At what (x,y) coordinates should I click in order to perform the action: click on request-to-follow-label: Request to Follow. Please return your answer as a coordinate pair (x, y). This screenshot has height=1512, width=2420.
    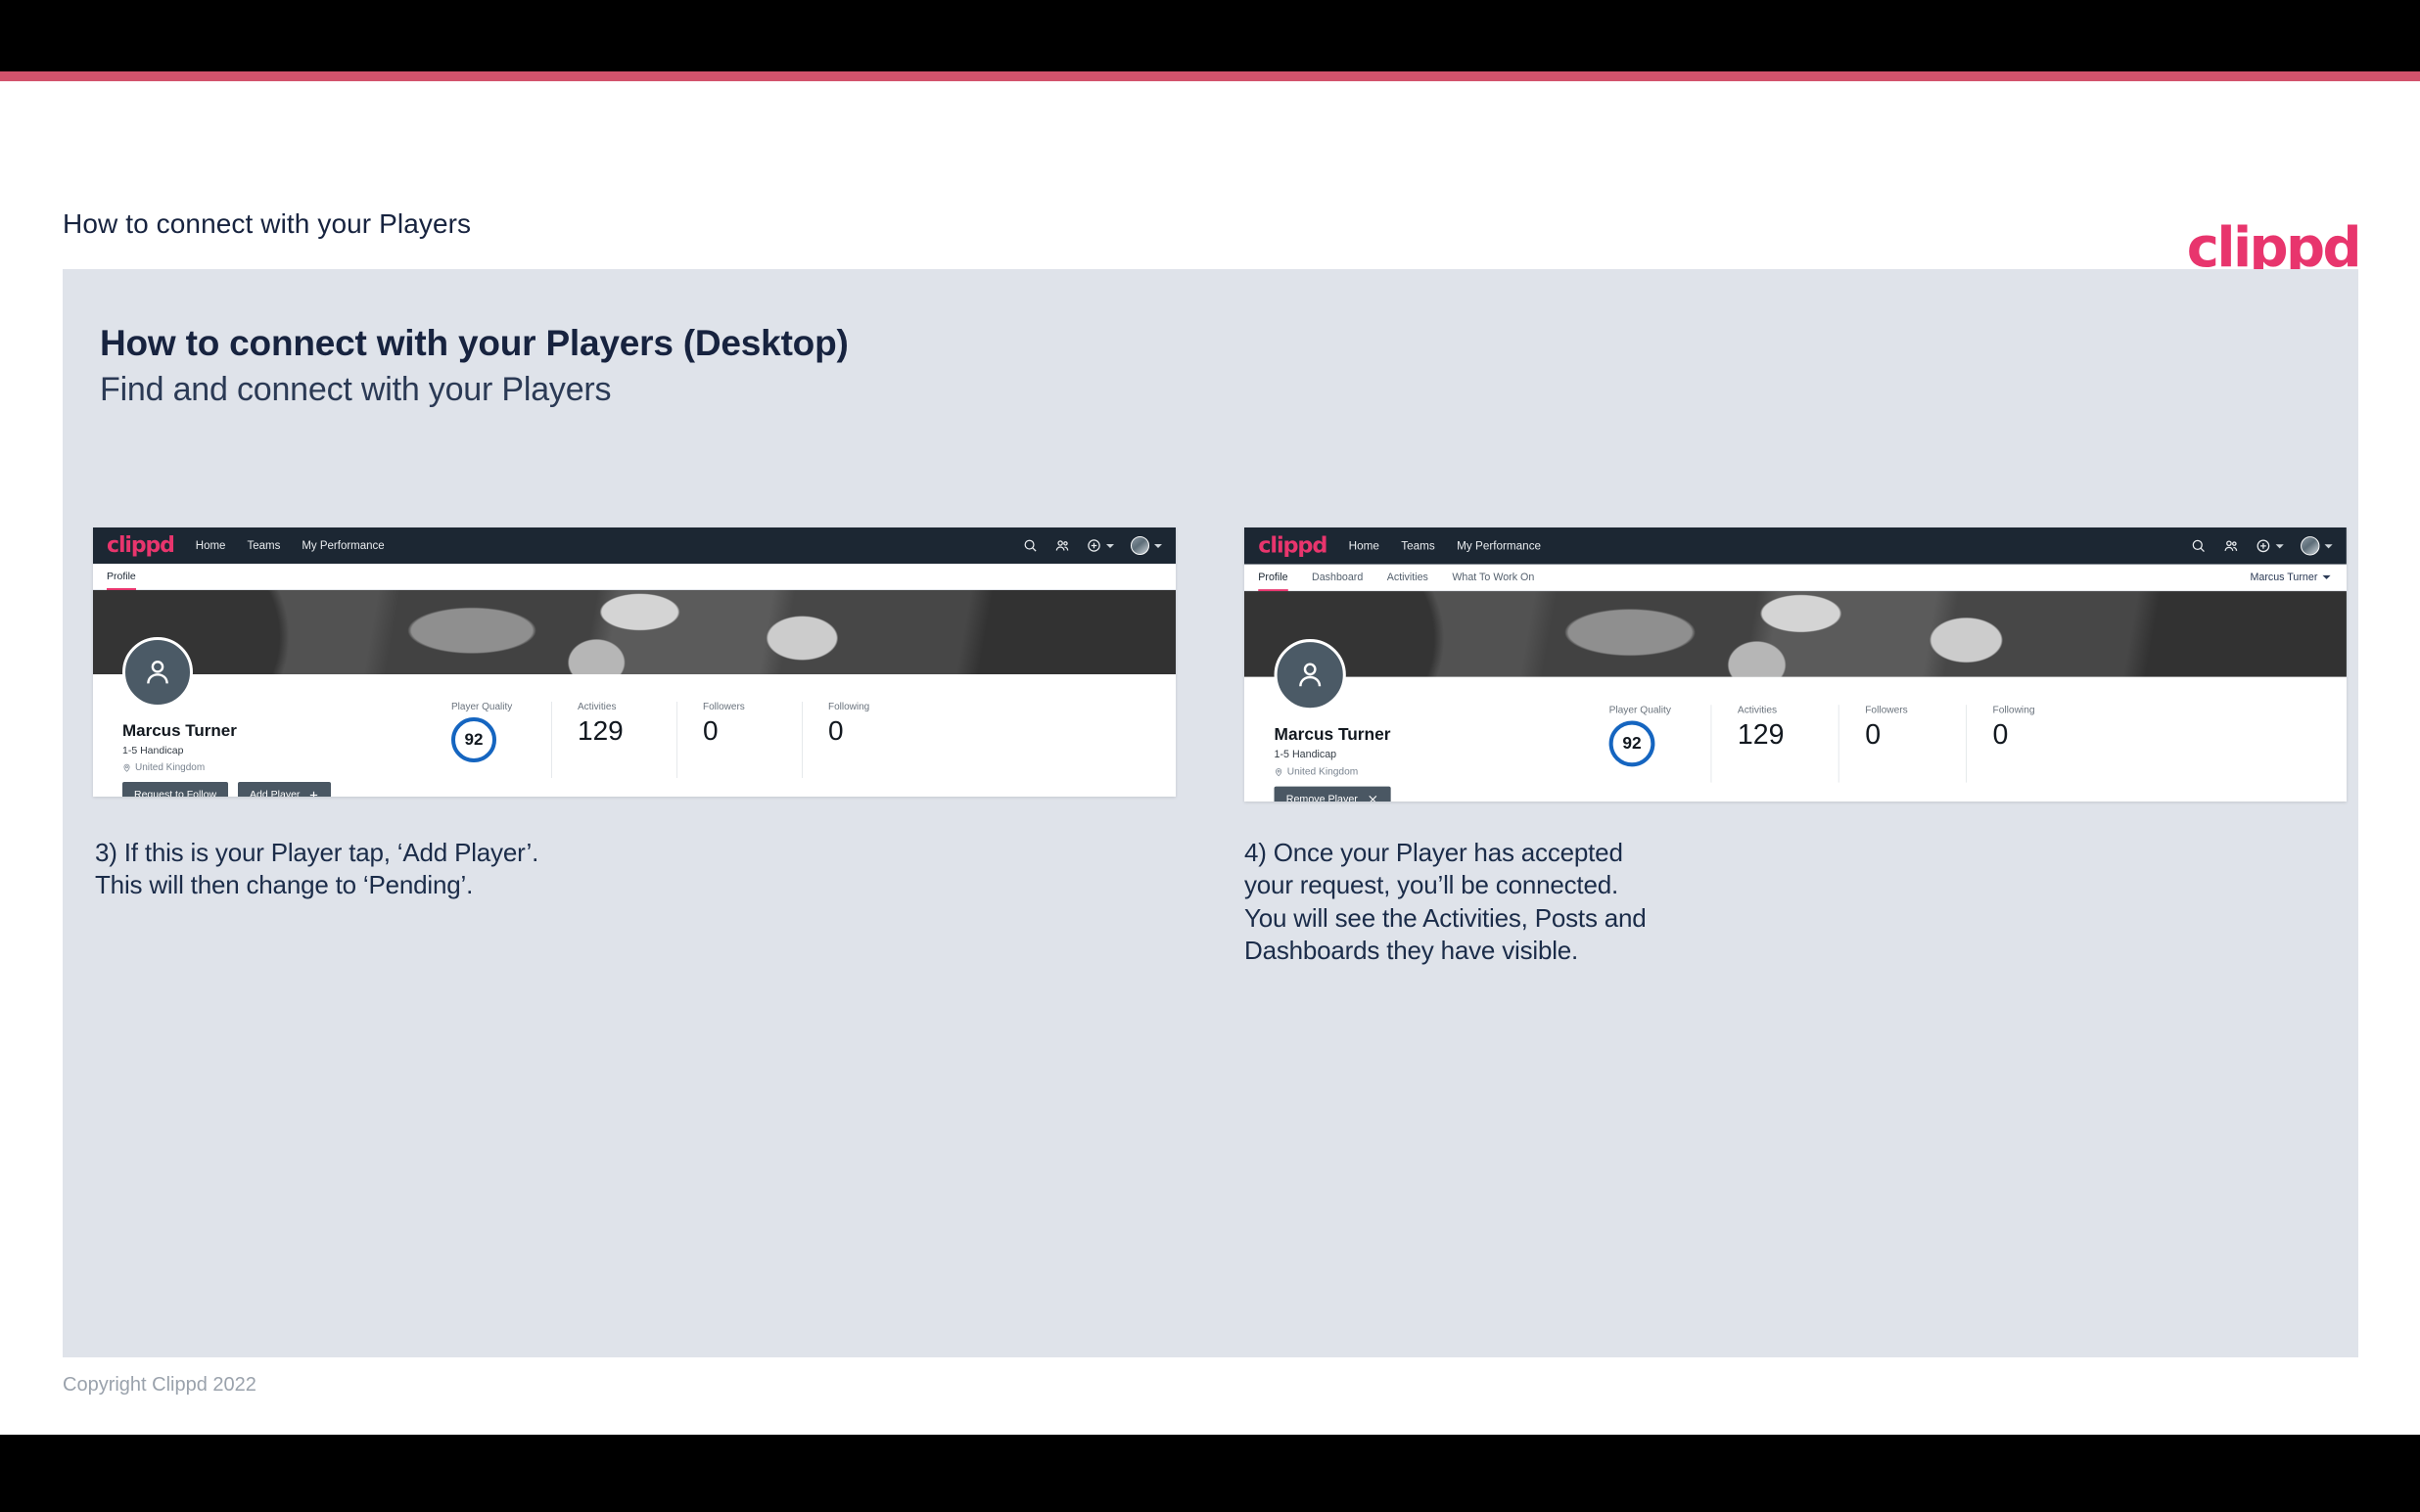
    Looking at the image, I should click on (175, 793).